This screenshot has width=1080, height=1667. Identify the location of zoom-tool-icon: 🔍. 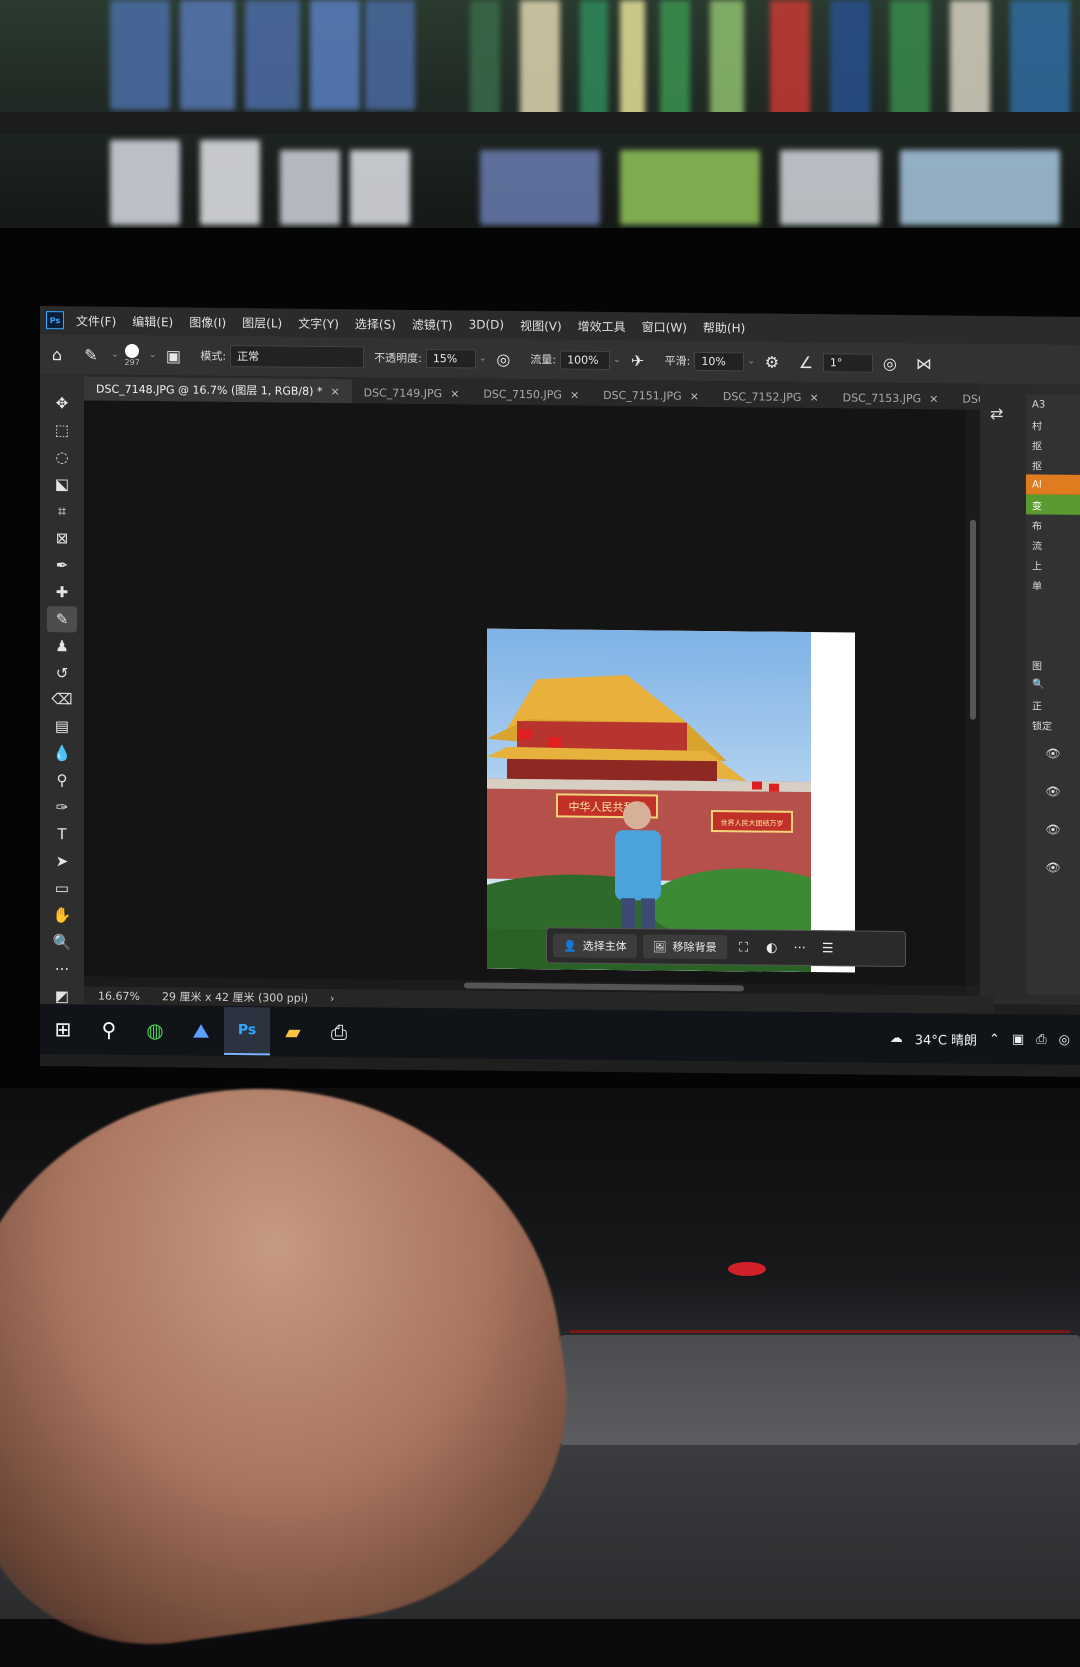
(62, 942).